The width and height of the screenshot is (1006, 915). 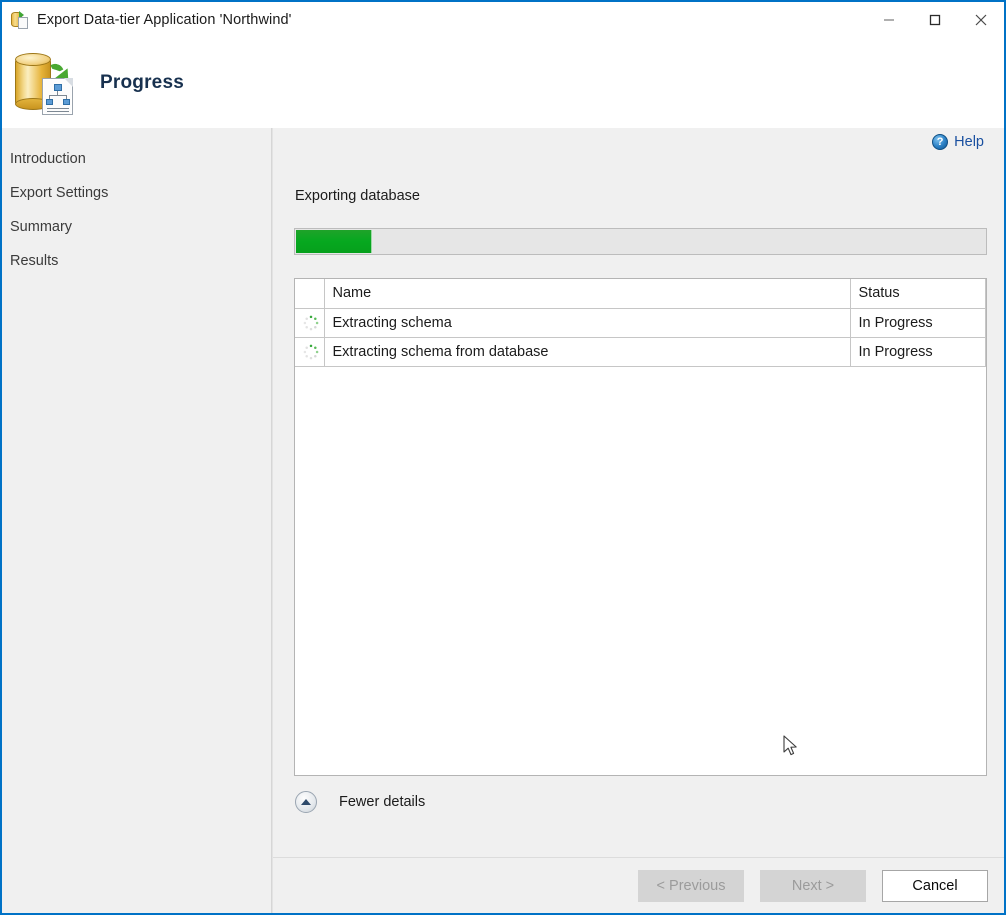 What do you see at coordinates (136, 227) in the screenshot?
I see `sidebar-item-summary: Summary` at bounding box center [136, 227].